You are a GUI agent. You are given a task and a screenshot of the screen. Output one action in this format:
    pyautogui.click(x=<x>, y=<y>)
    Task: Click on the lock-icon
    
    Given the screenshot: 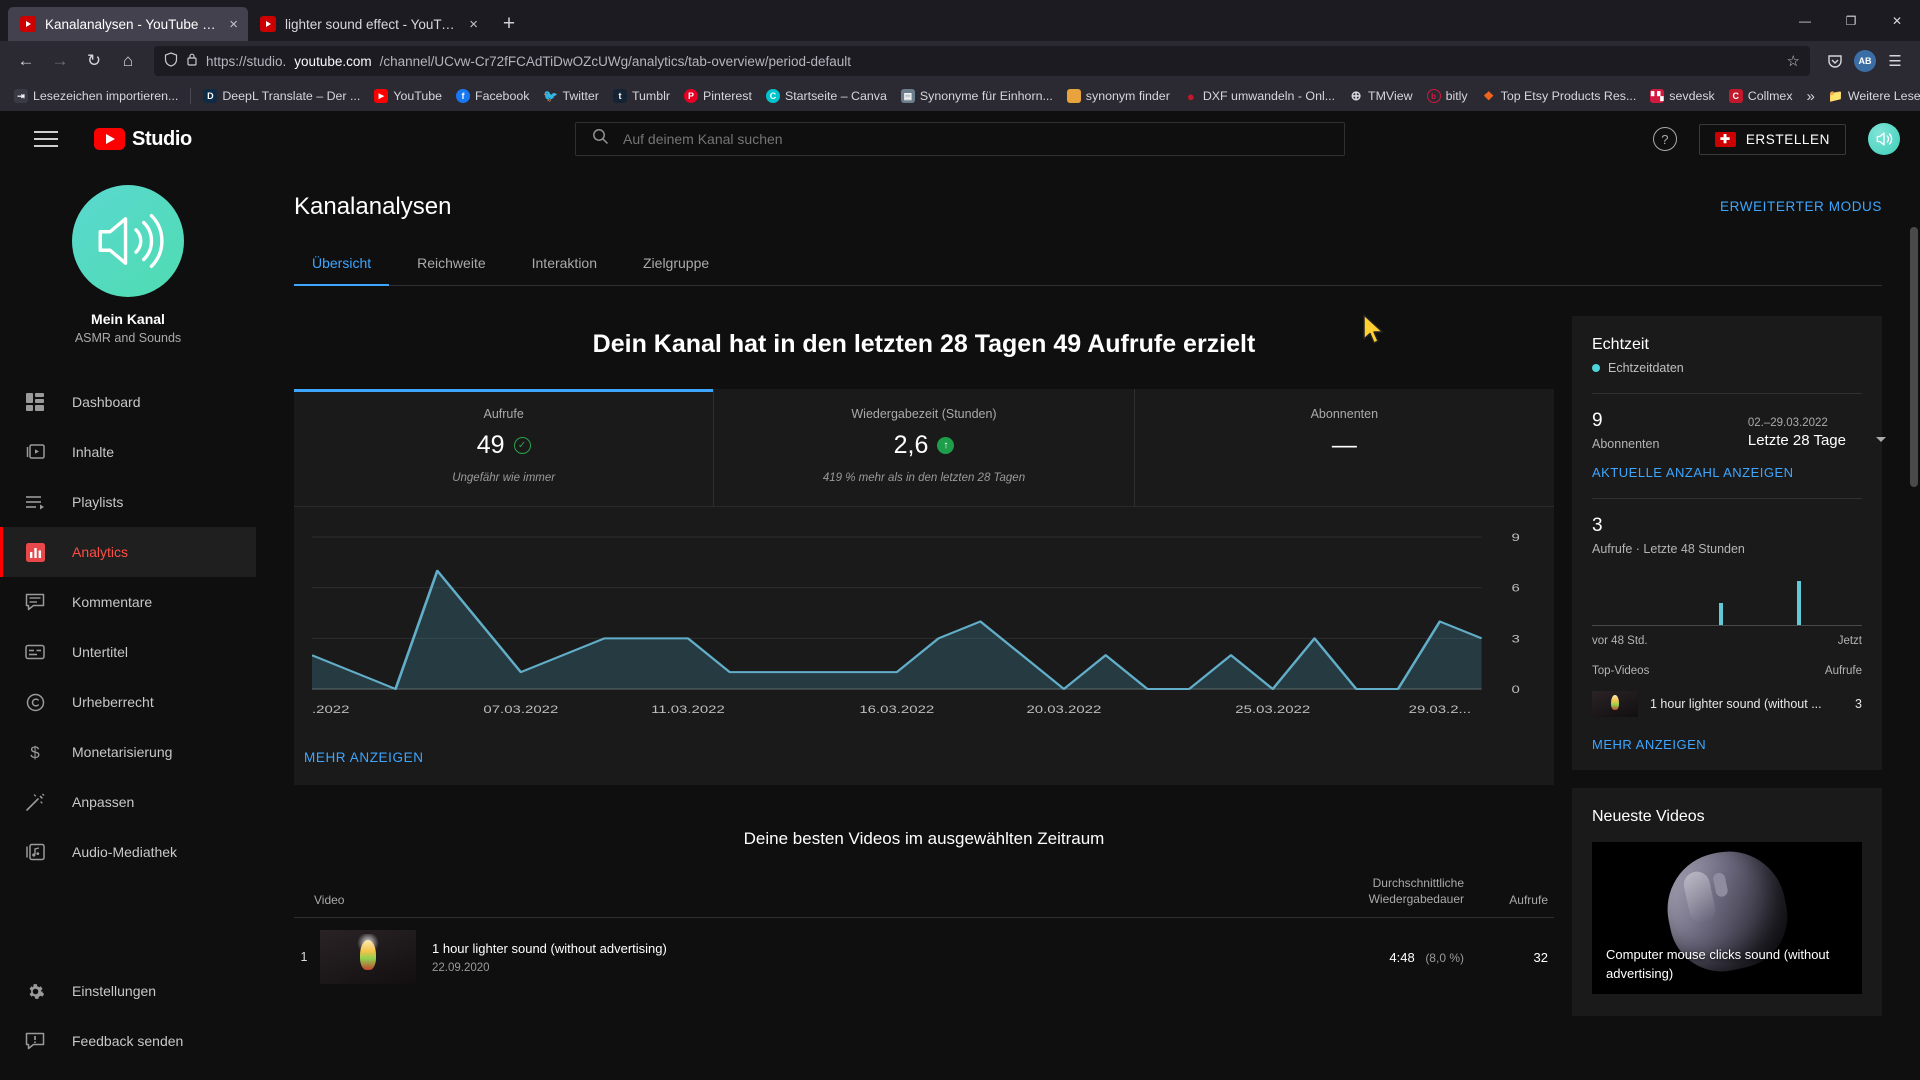 What is the action you would take?
    pyautogui.click(x=192, y=61)
    